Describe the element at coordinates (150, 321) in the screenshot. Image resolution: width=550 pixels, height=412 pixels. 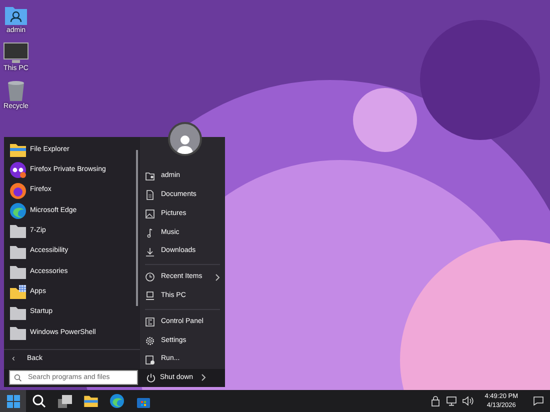
I see `control-panel-icon` at that location.